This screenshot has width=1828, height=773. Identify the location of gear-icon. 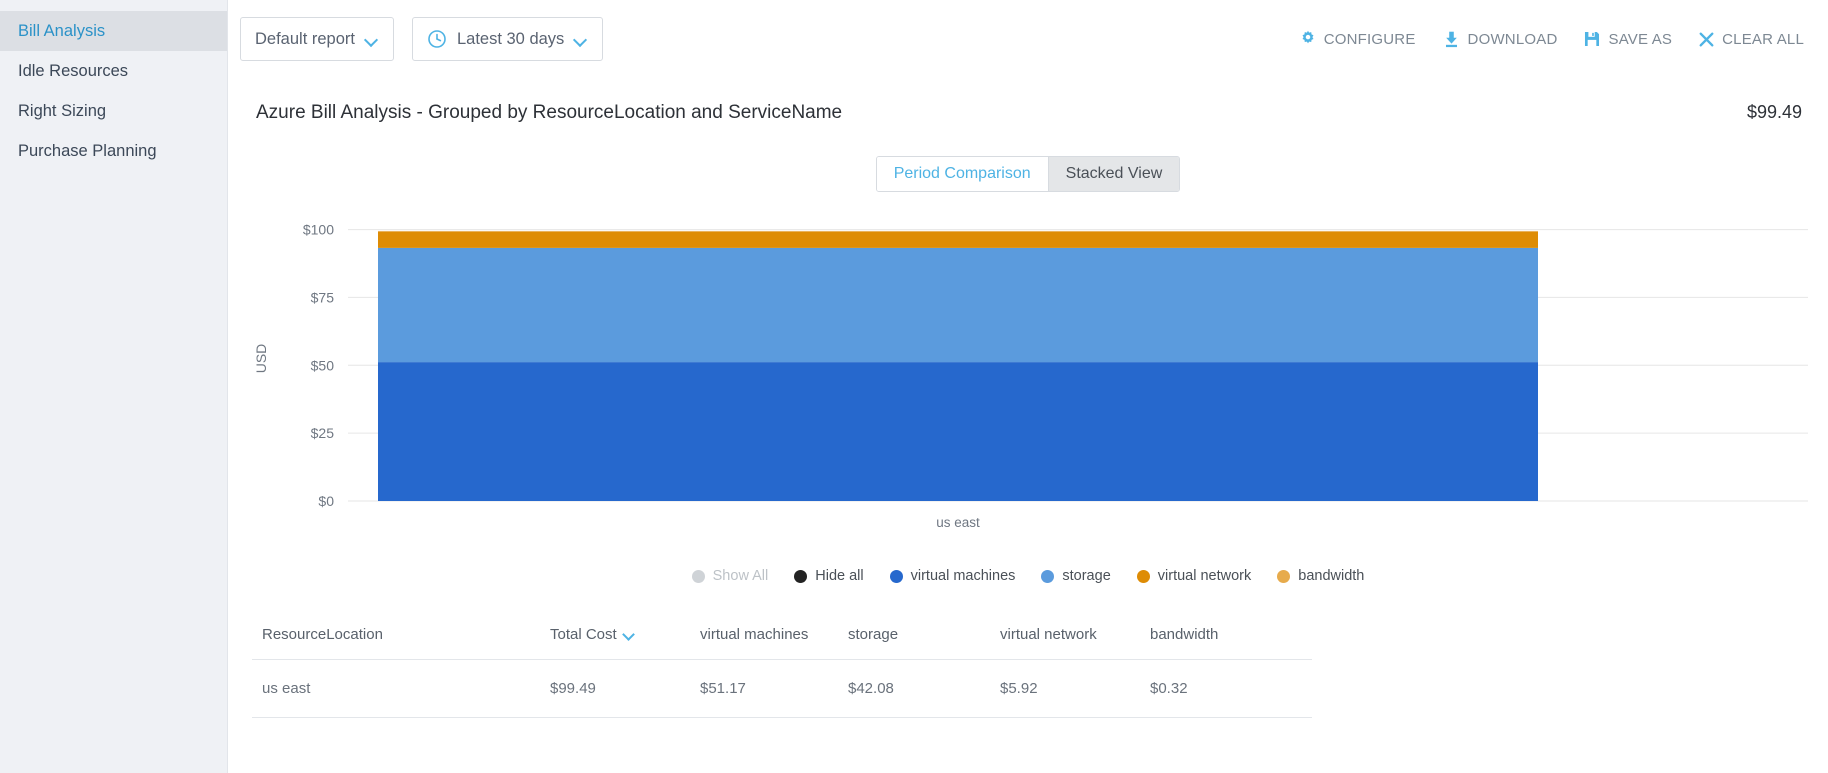
(1308, 39).